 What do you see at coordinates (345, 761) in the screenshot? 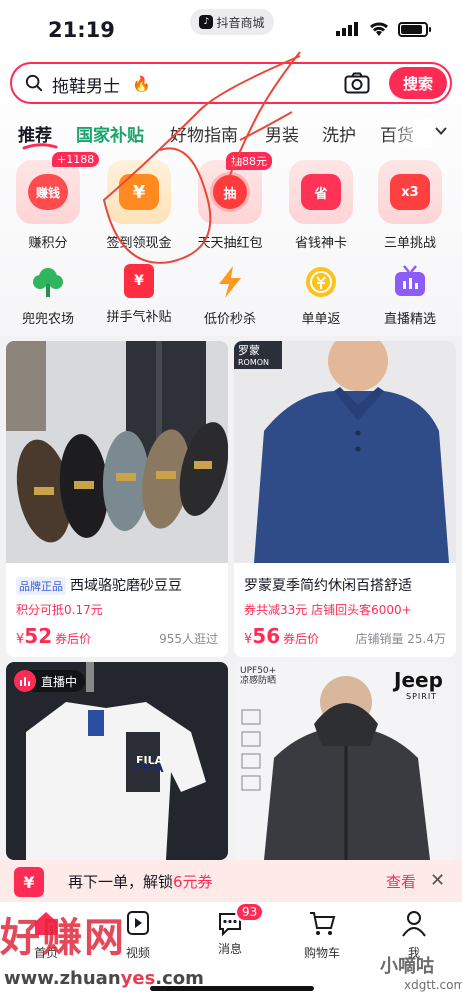
I see `product-card: UPF50+ 凉感防晒 Jeep SPIRIT` at bounding box center [345, 761].